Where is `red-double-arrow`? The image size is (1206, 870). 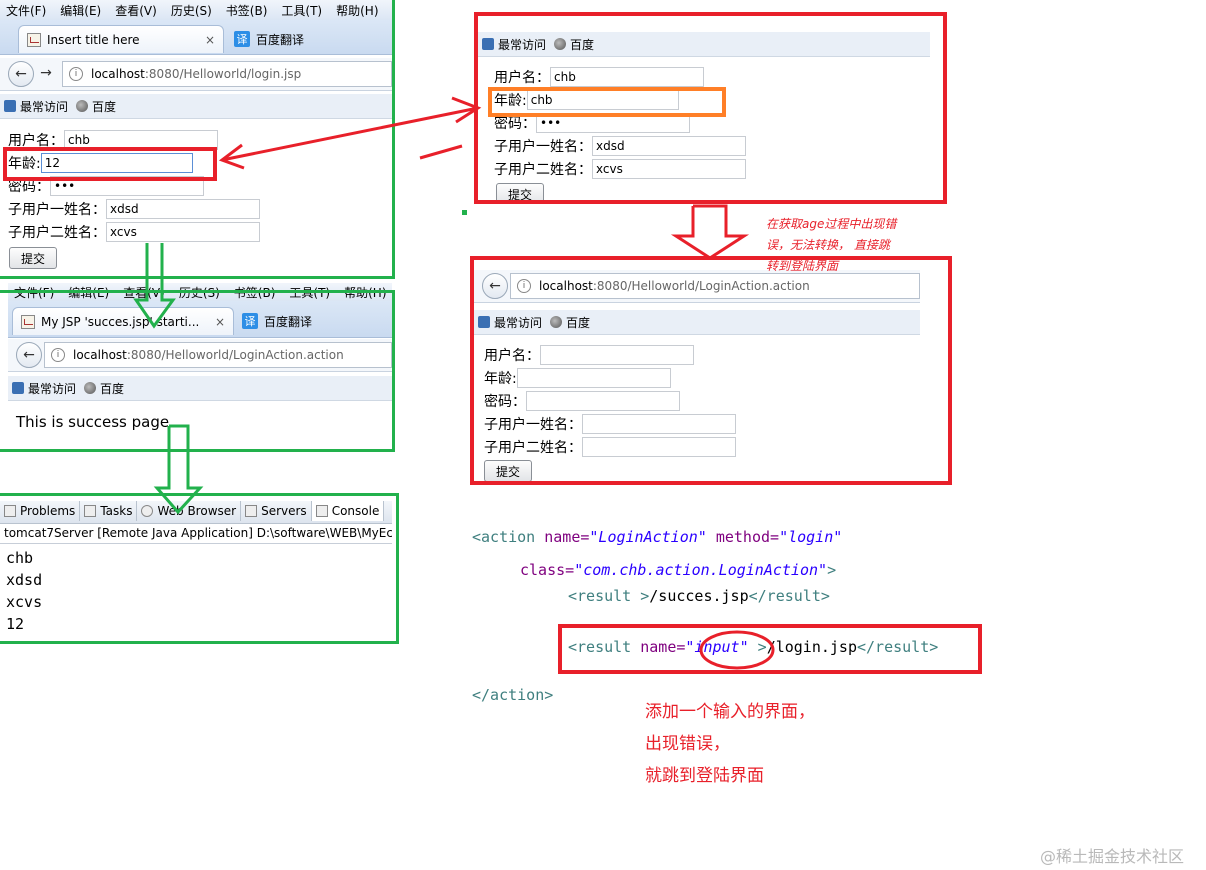 red-double-arrow is located at coordinates (350, 133).